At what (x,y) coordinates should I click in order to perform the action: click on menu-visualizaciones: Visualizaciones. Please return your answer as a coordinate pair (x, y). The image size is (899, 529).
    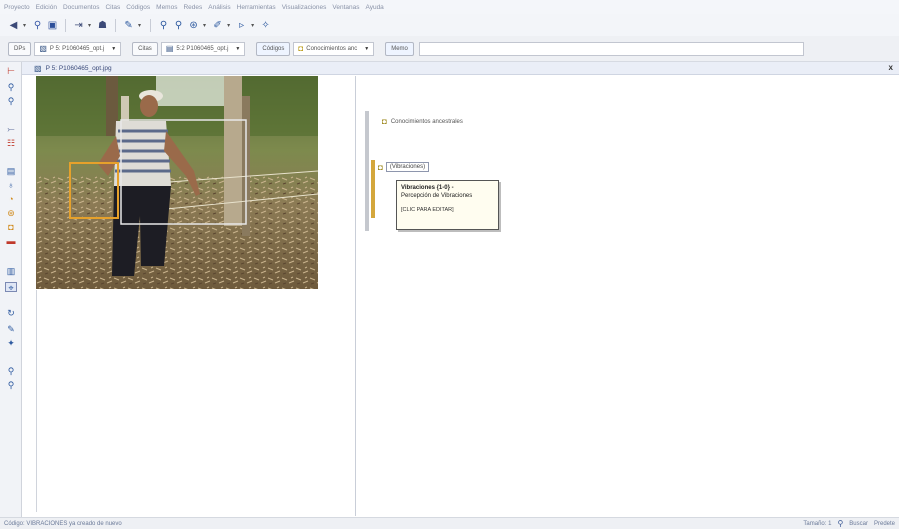
    Looking at the image, I should click on (304, 7).